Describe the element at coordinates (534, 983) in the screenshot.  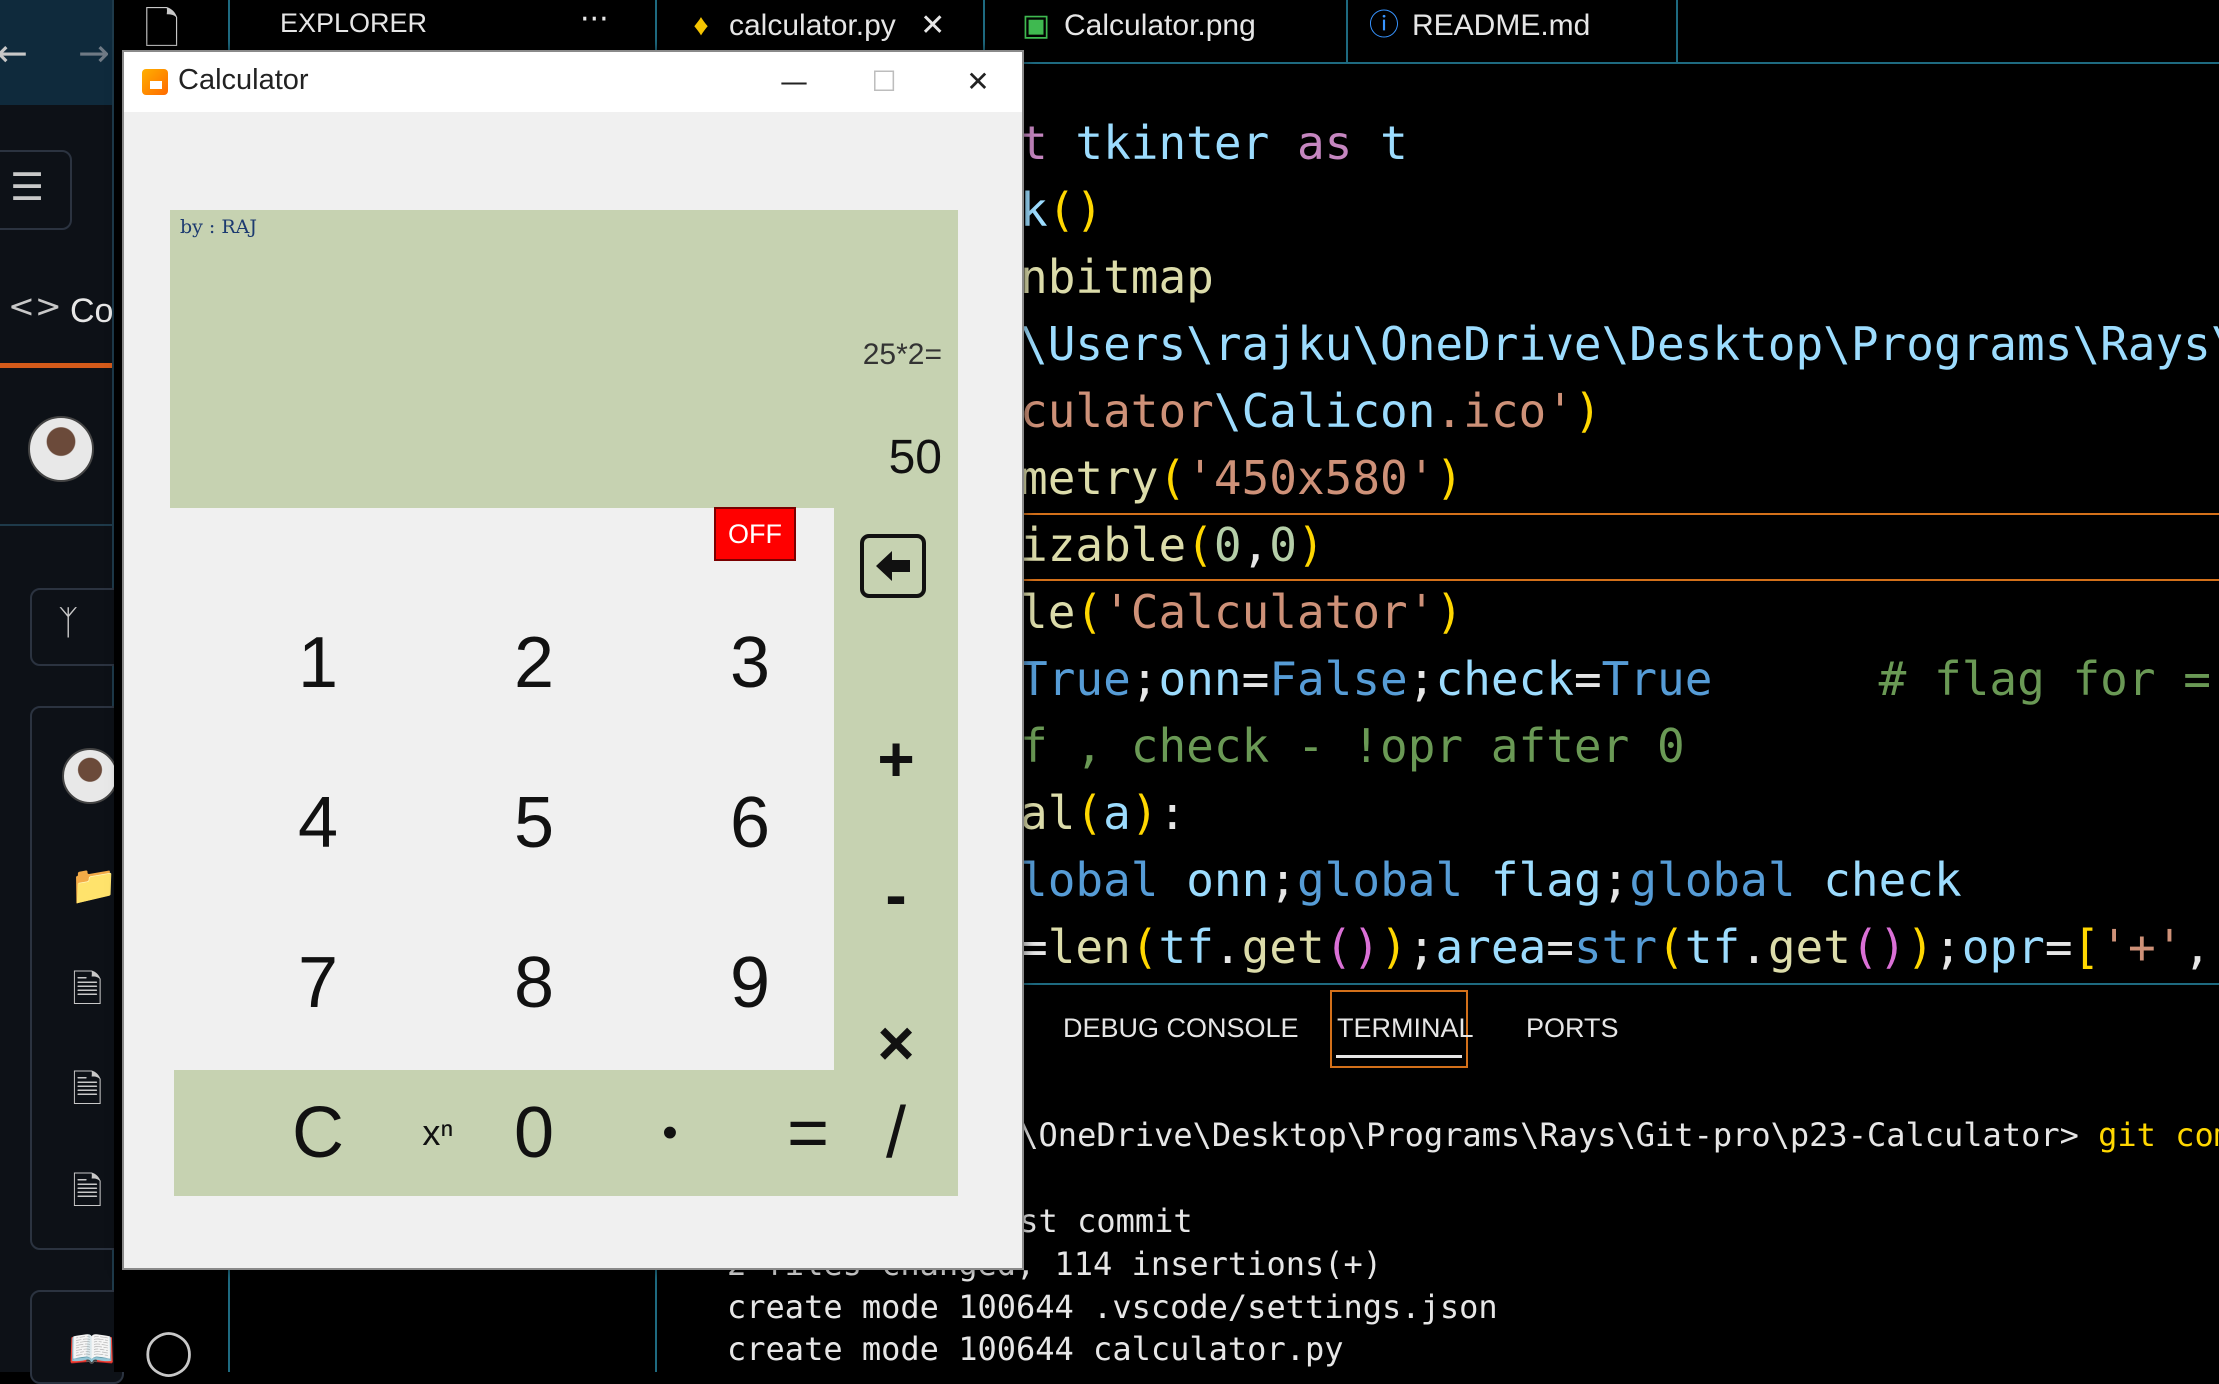
I see `key-8: 8` at that location.